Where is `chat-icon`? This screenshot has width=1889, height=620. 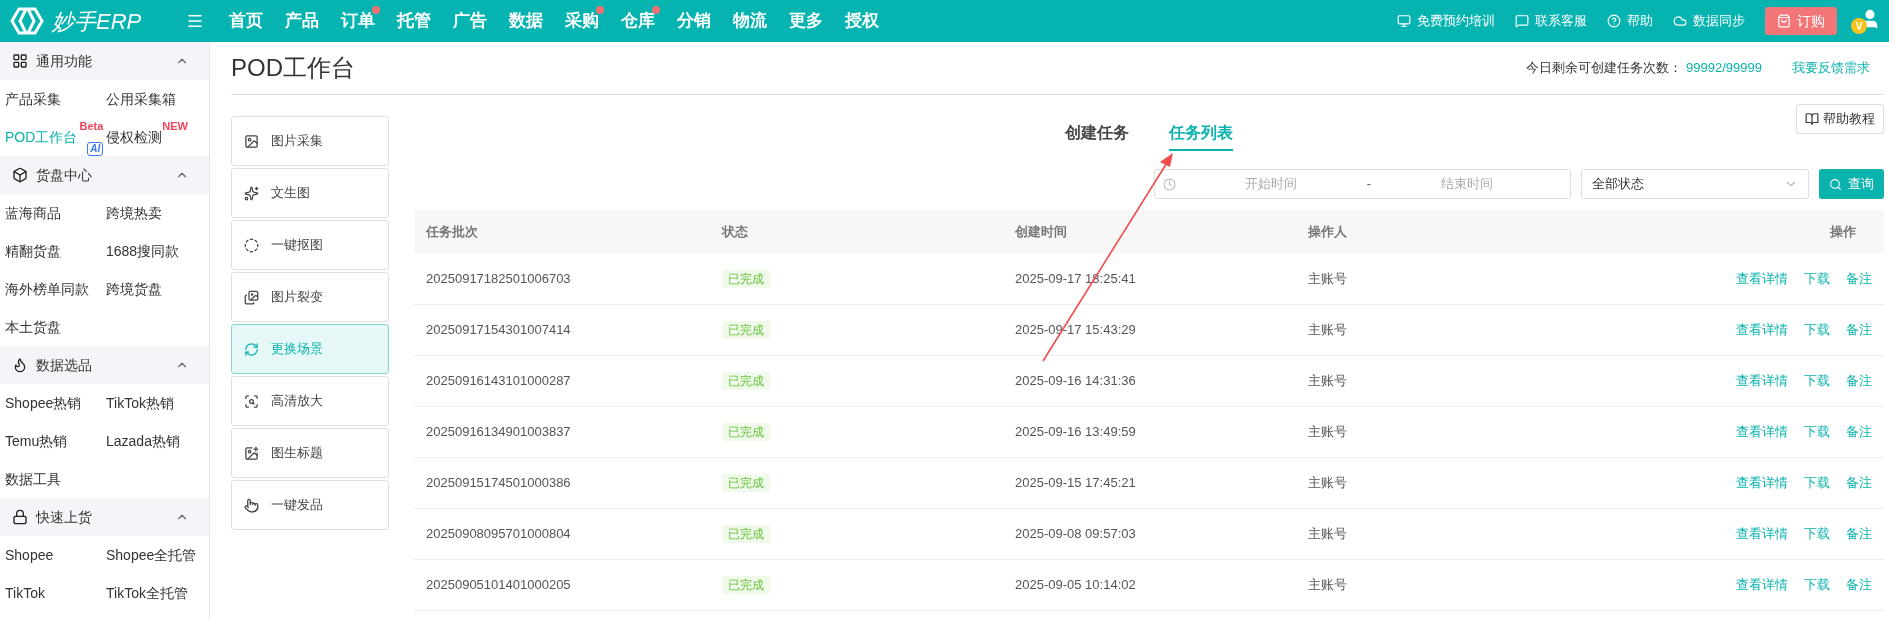
chat-icon is located at coordinates (1522, 21).